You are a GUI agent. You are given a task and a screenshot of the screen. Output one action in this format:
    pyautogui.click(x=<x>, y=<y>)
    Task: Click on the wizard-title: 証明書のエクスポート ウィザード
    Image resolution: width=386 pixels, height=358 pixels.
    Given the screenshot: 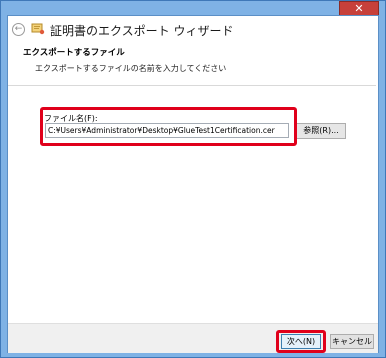 What is the action you would take?
    pyautogui.click(x=142, y=31)
    